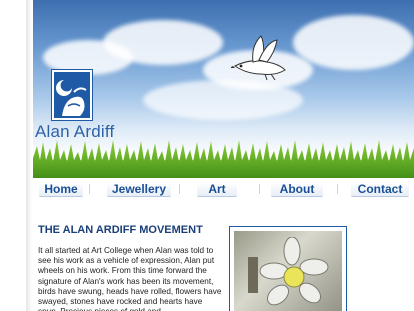 Image resolution: width=414 pixels, height=311 pixels. I want to click on article-heading: THE ALAN ARDIFF MOVEMENT, so click(120, 230).